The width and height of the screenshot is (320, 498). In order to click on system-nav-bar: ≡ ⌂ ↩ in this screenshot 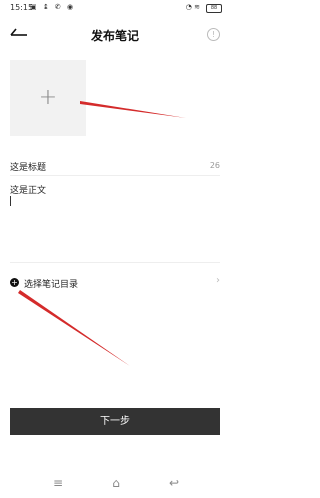, I will do `click(115, 484)`.